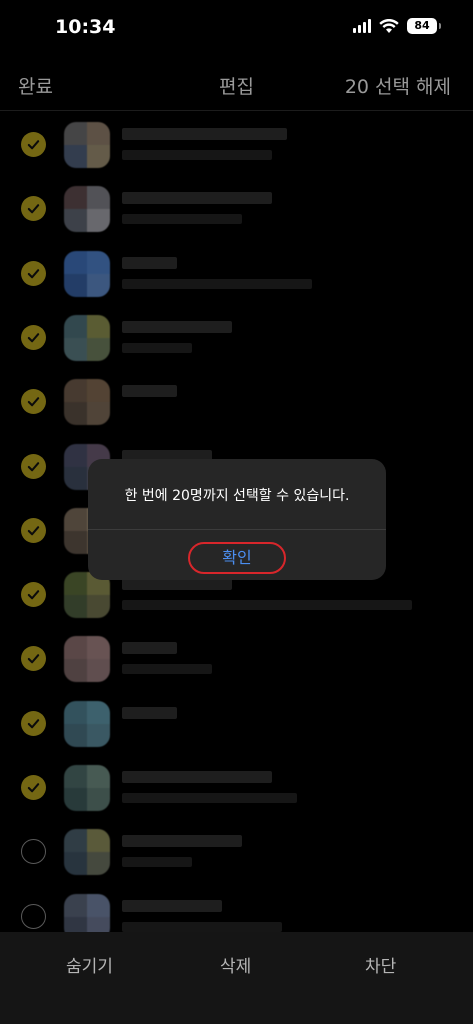 This screenshot has height=1024, width=473. Describe the element at coordinates (380, 964) in the screenshot. I see `block-button: 차단` at that location.